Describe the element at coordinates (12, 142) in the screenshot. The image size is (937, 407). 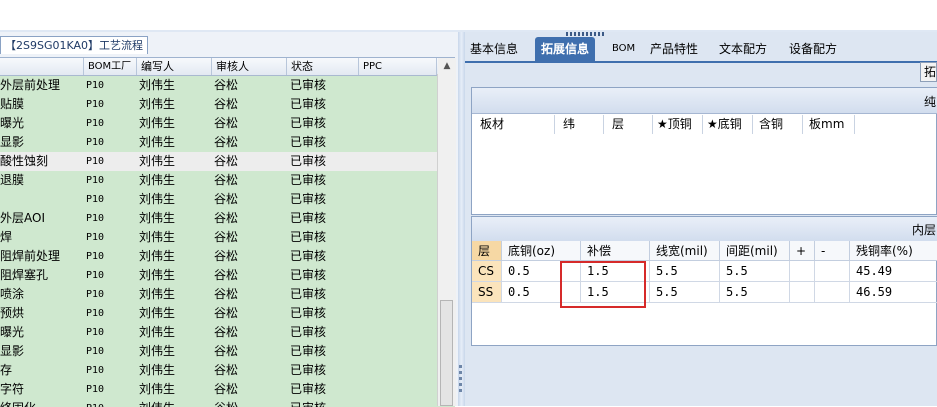
I see `cell-process-name: 显影` at that location.